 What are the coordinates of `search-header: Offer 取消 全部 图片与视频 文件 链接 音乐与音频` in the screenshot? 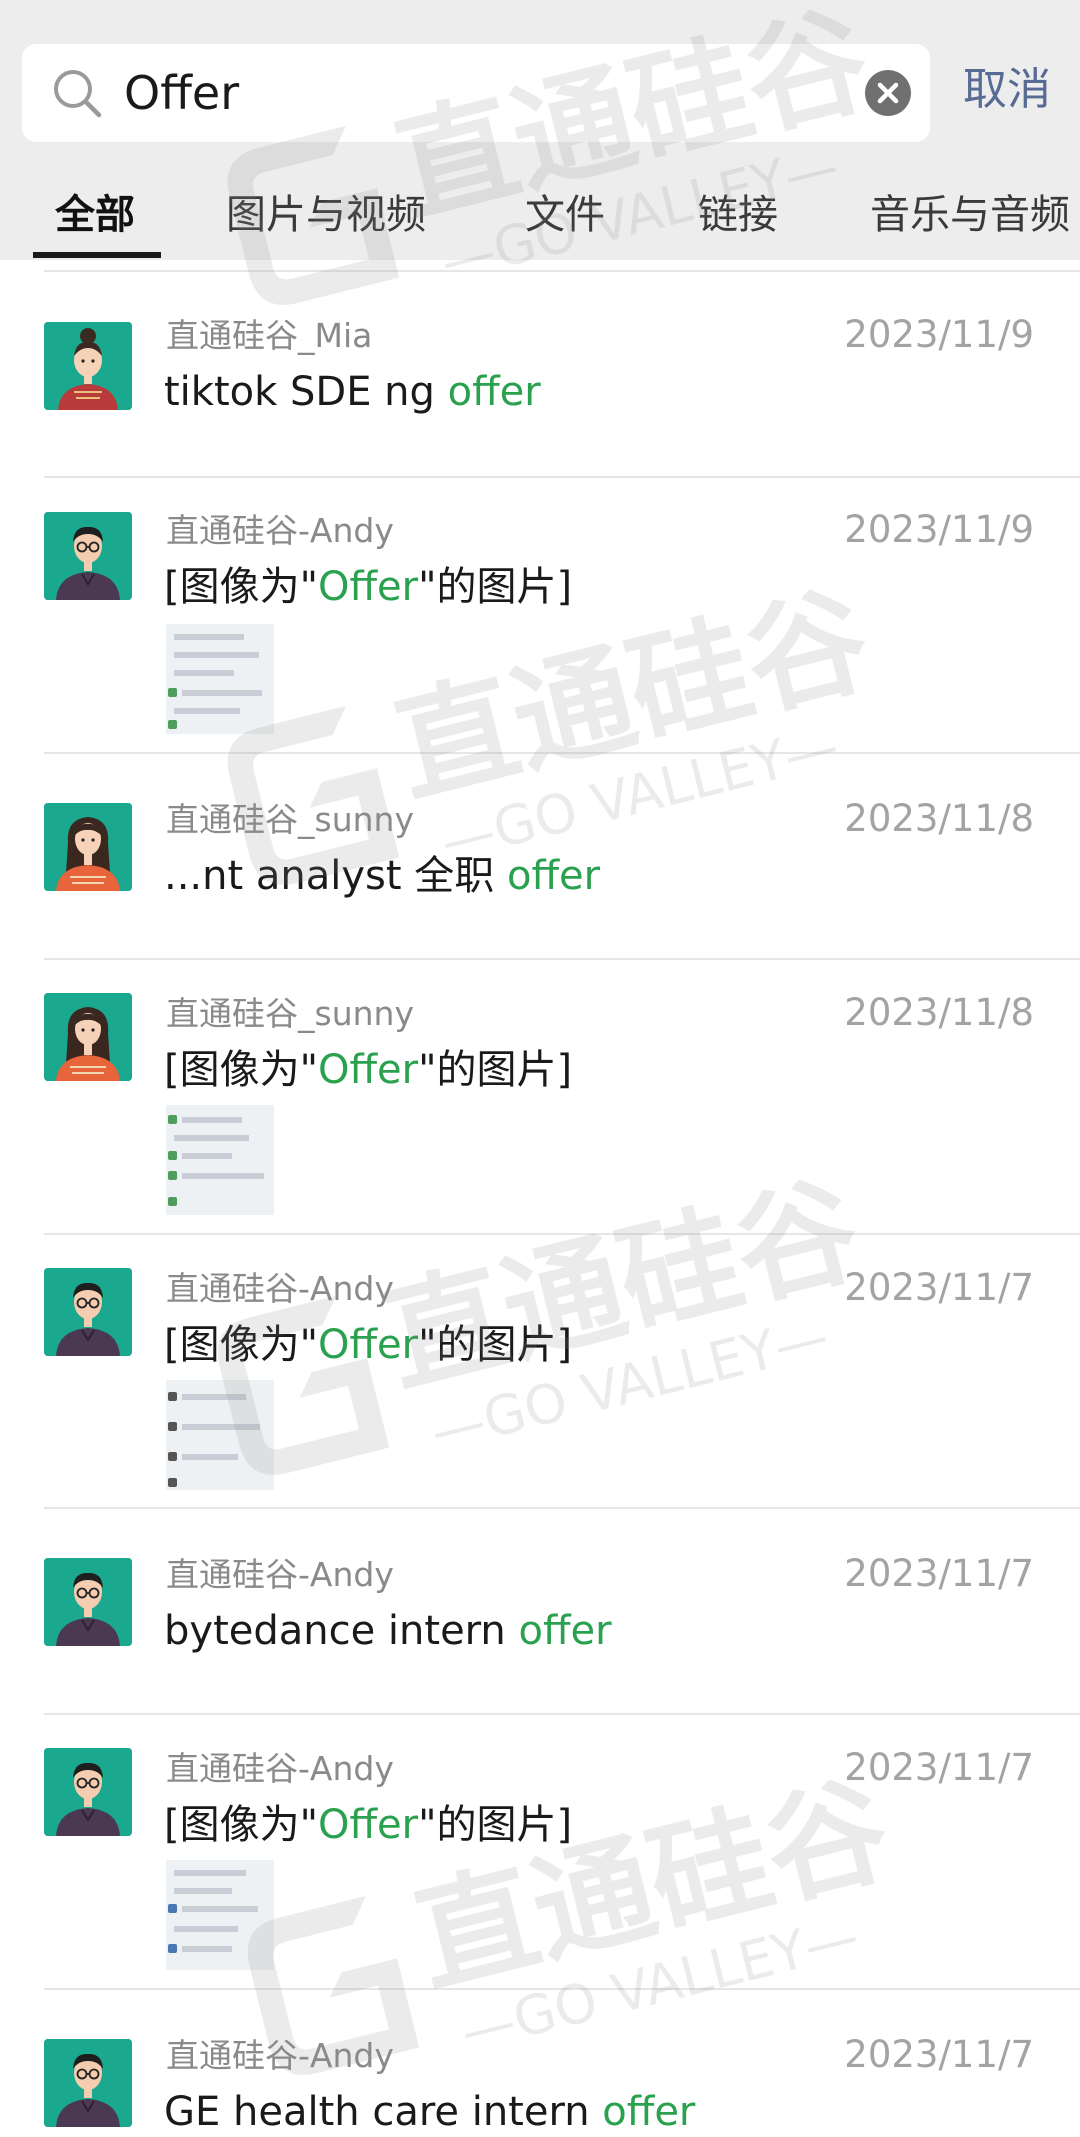 It's located at (540, 130).